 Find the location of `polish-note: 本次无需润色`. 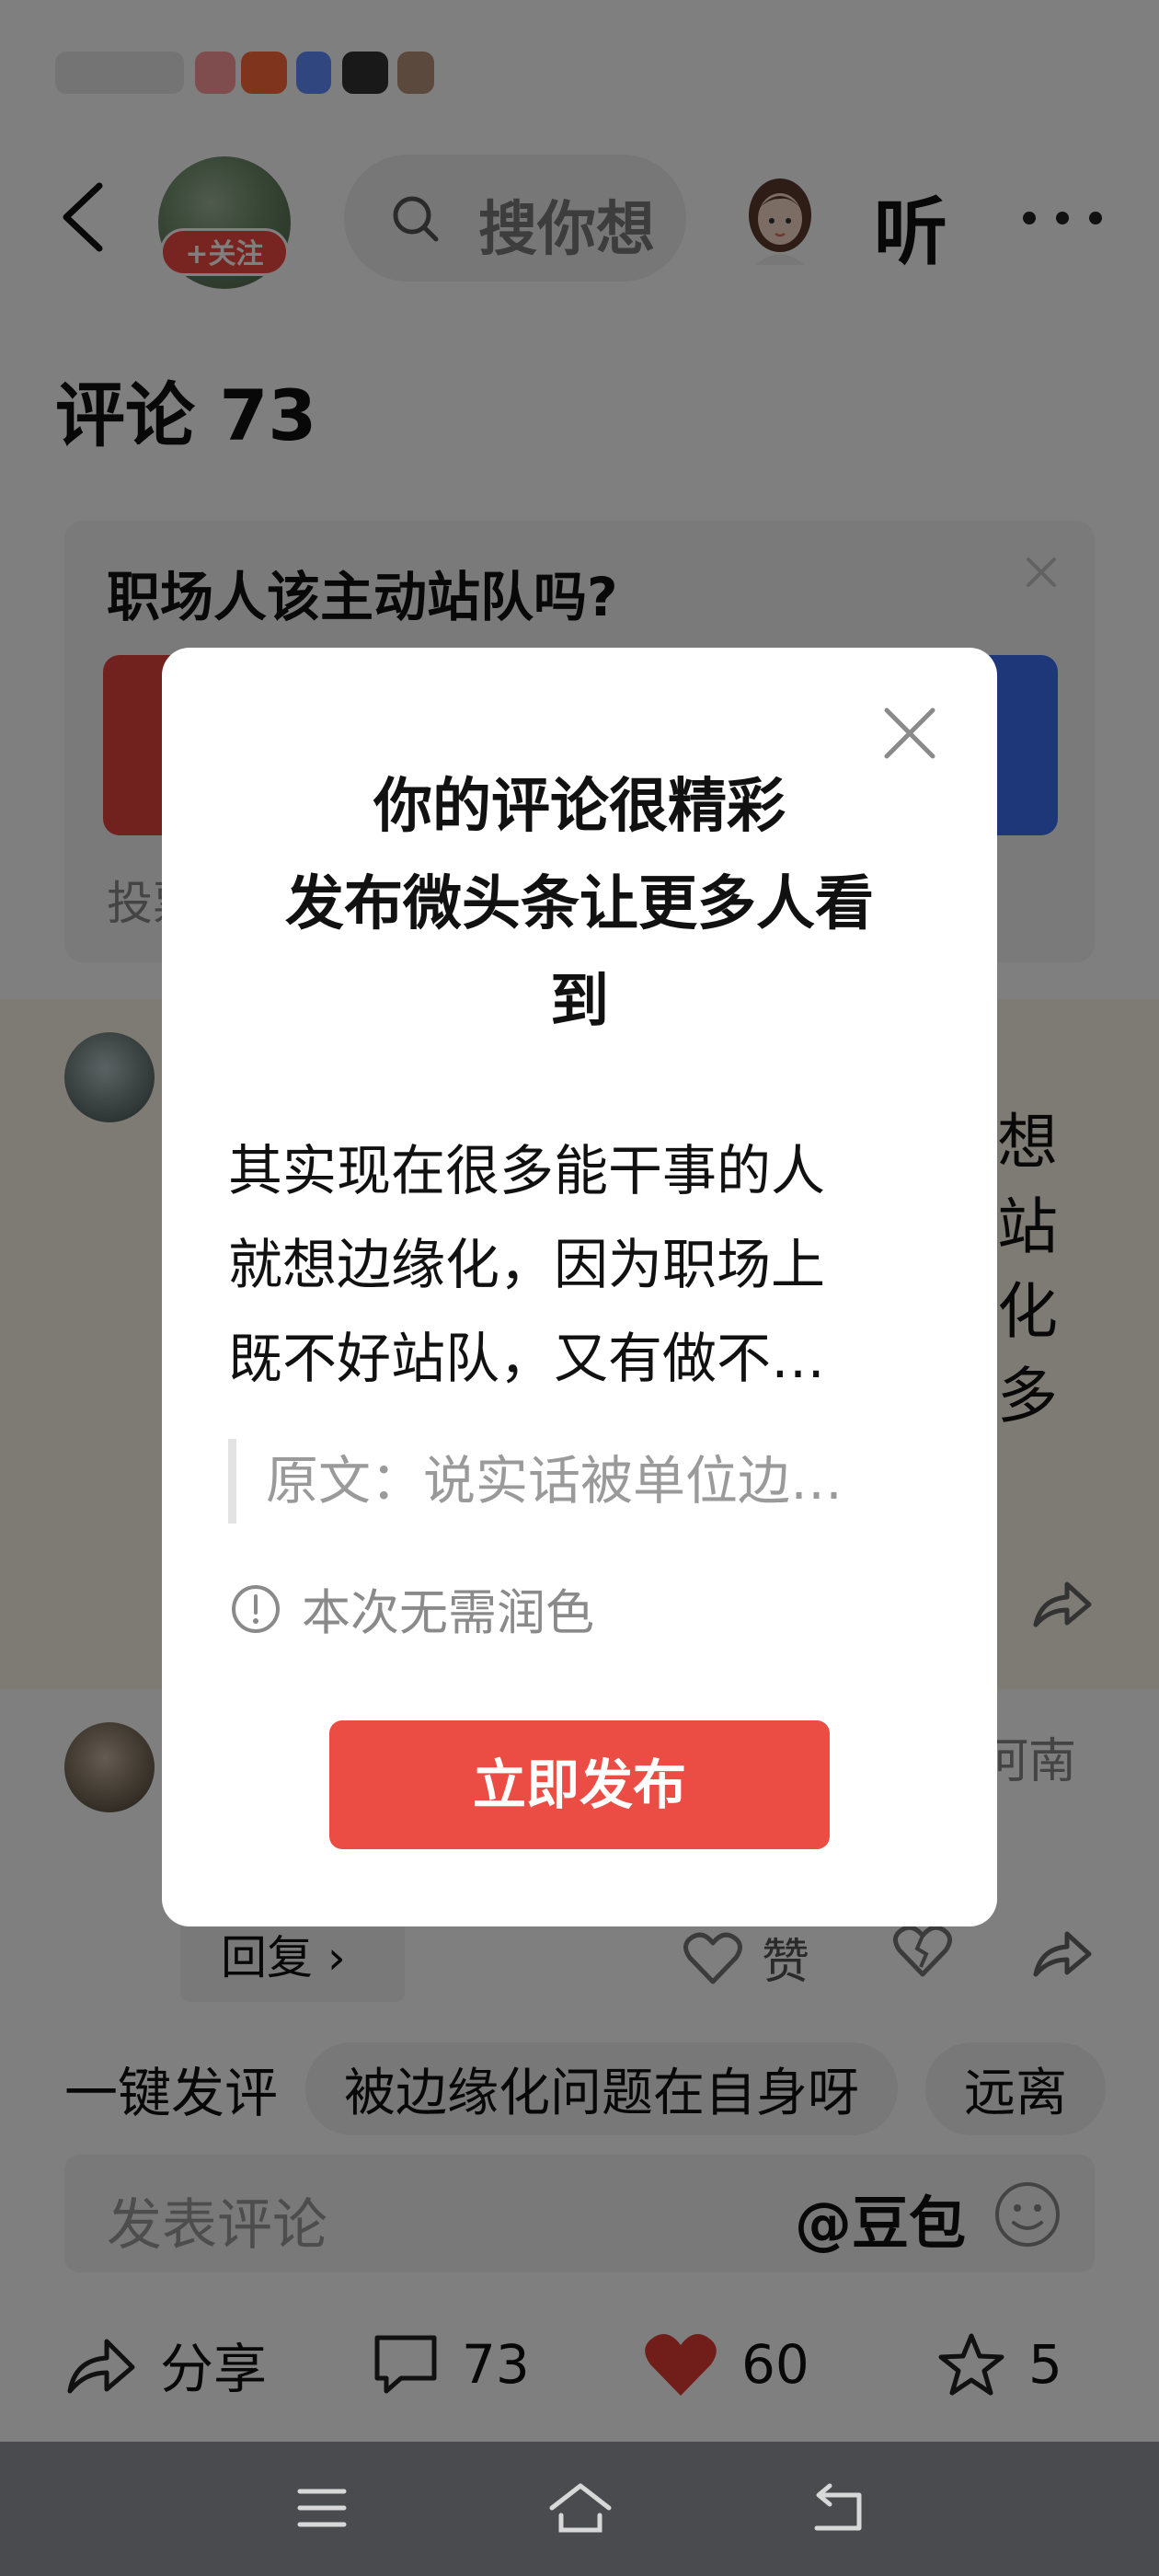

polish-note: 本次无需润色 is located at coordinates (412, 1609).